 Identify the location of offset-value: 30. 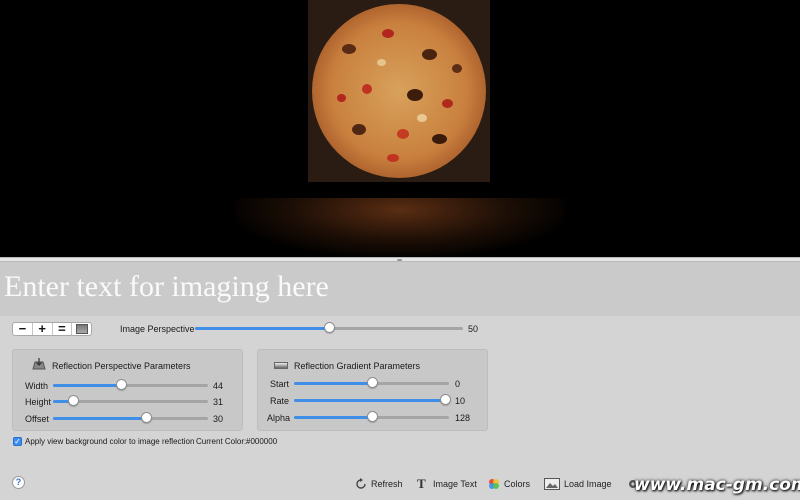
(218, 419).